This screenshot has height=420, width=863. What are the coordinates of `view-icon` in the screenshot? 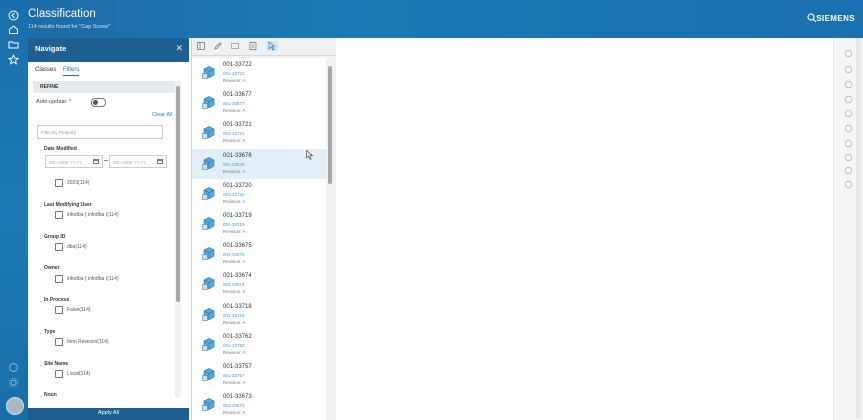 It's located at (848, 184).